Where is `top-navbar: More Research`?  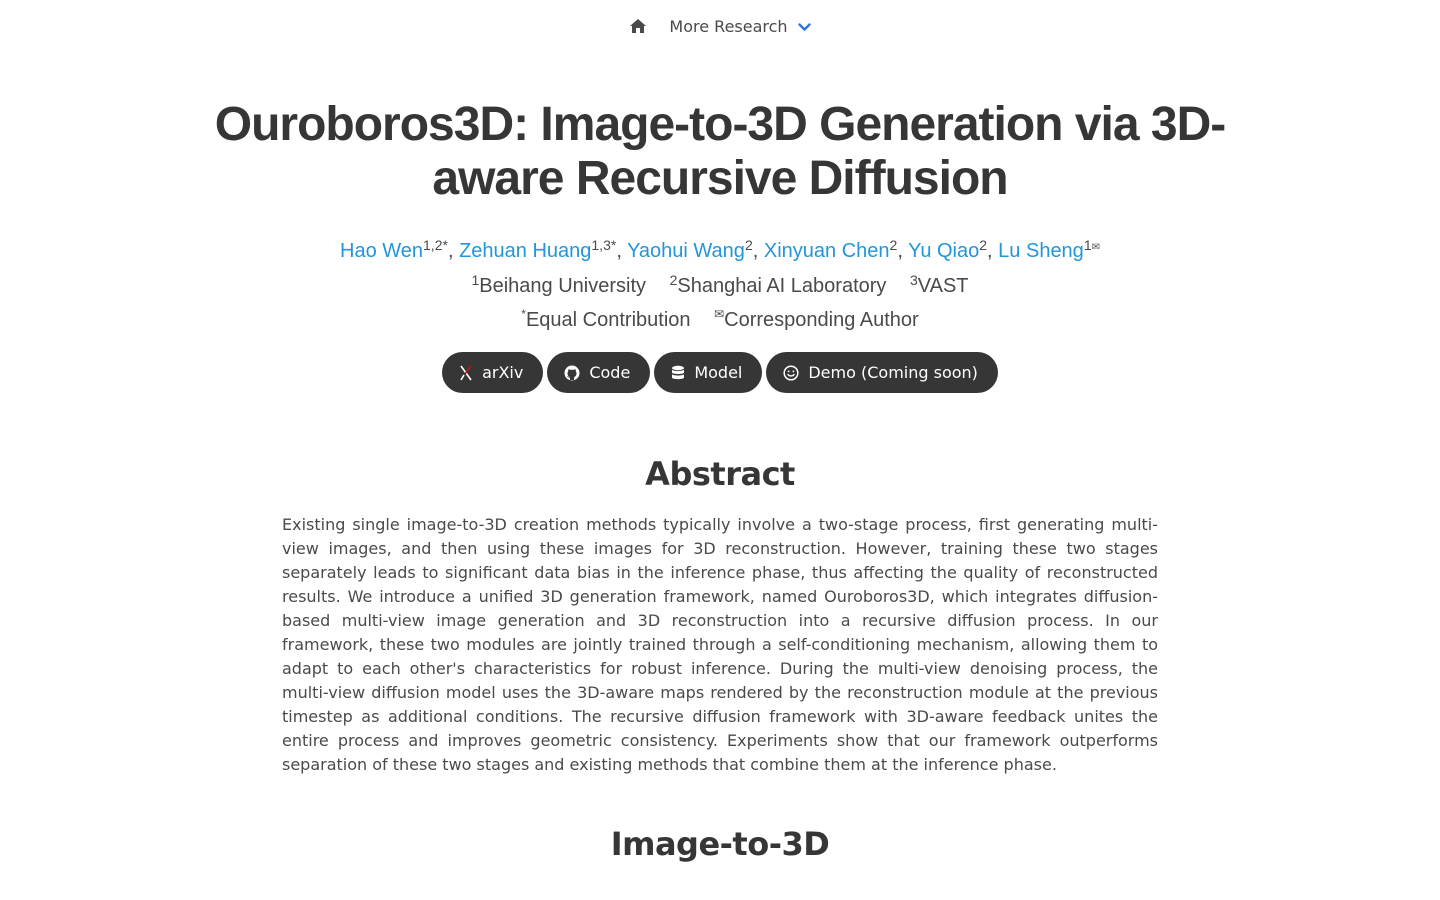 top-navbar: More Research is located at coordinates (720, 26).